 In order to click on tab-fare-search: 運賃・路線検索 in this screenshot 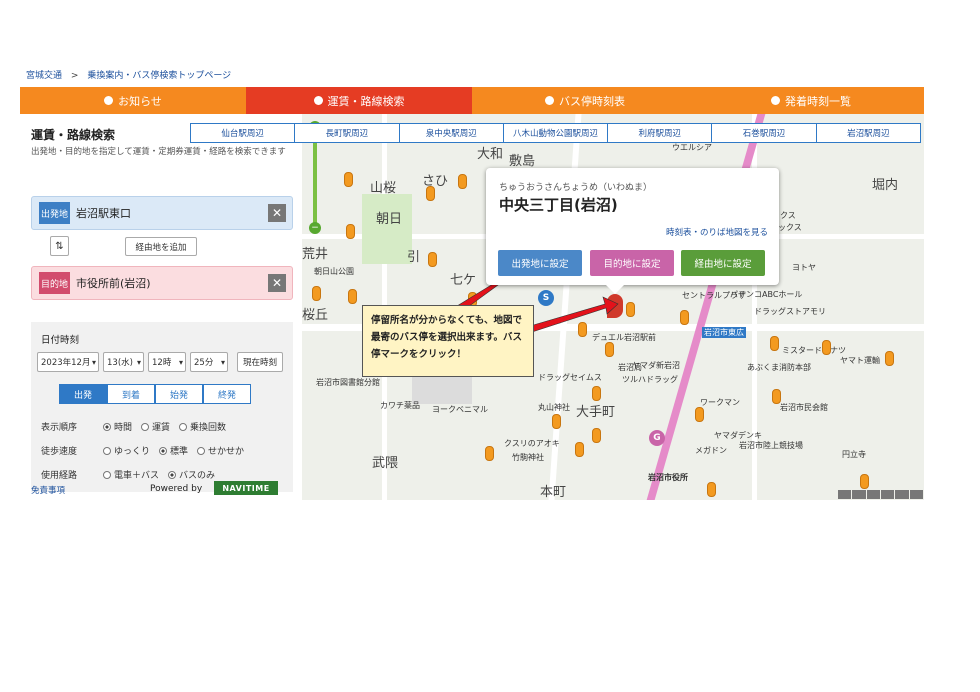, I will do `click(359, 100)`.